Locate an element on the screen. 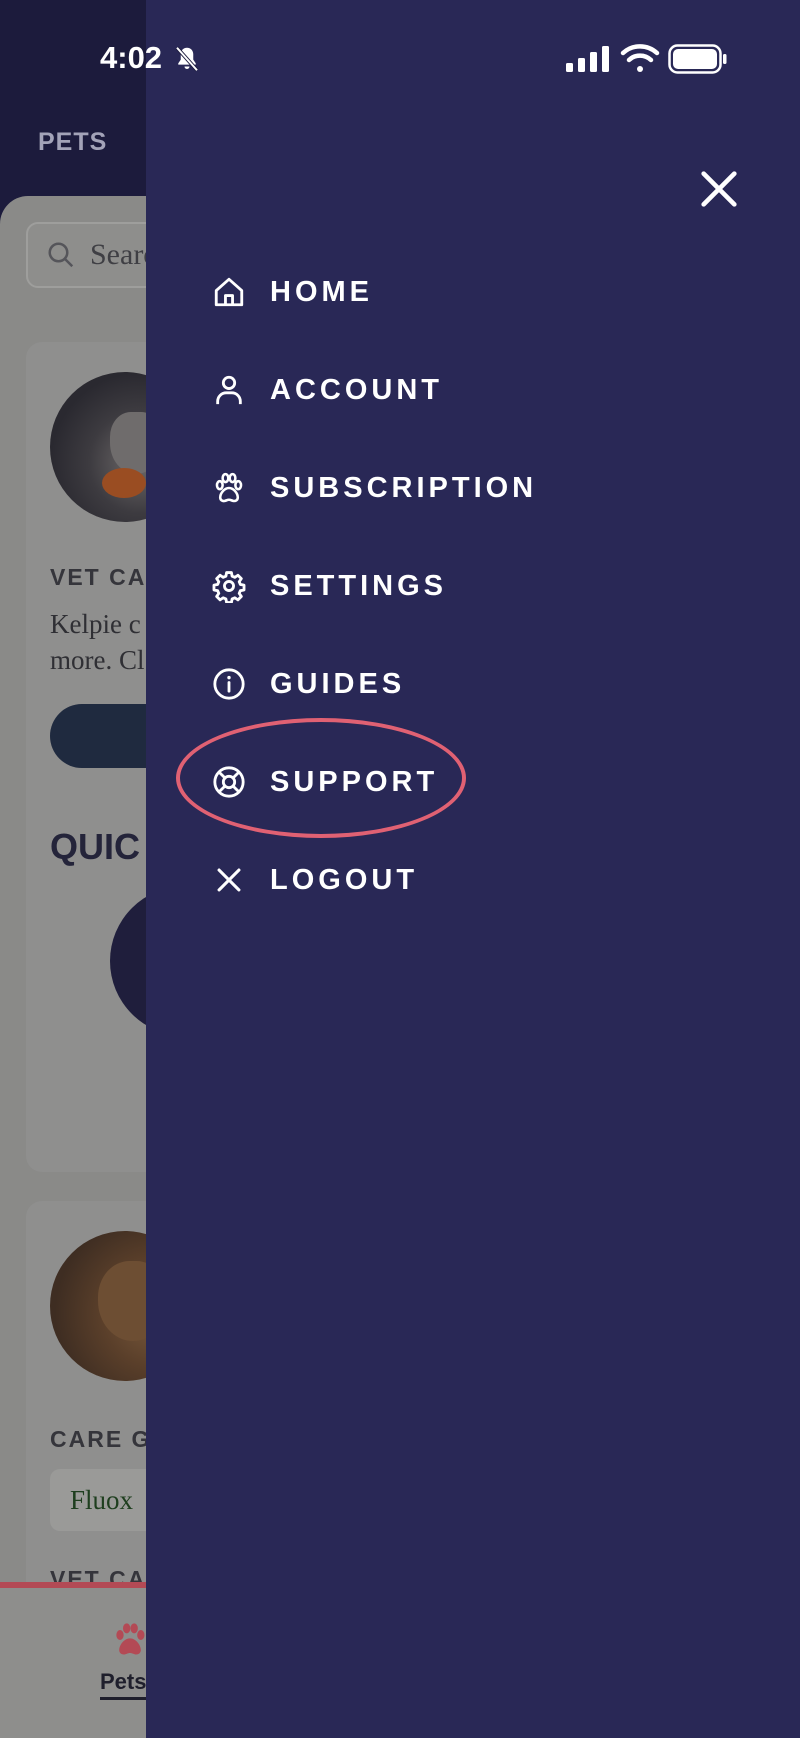 The image size is (800, 1738). wifi-icon is located at coordinates (640, 58).